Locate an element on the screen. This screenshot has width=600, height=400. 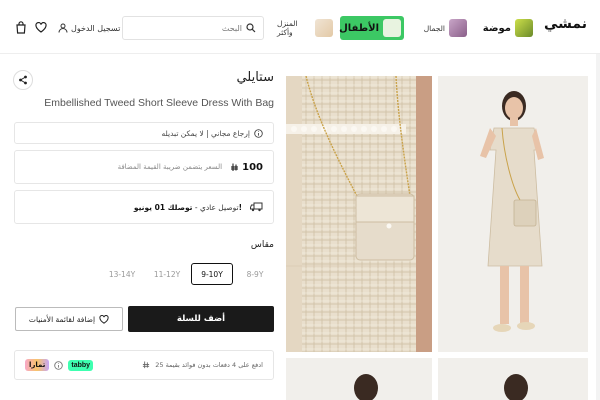
product-brand: ستايلي is located at coordinates (255, 77).